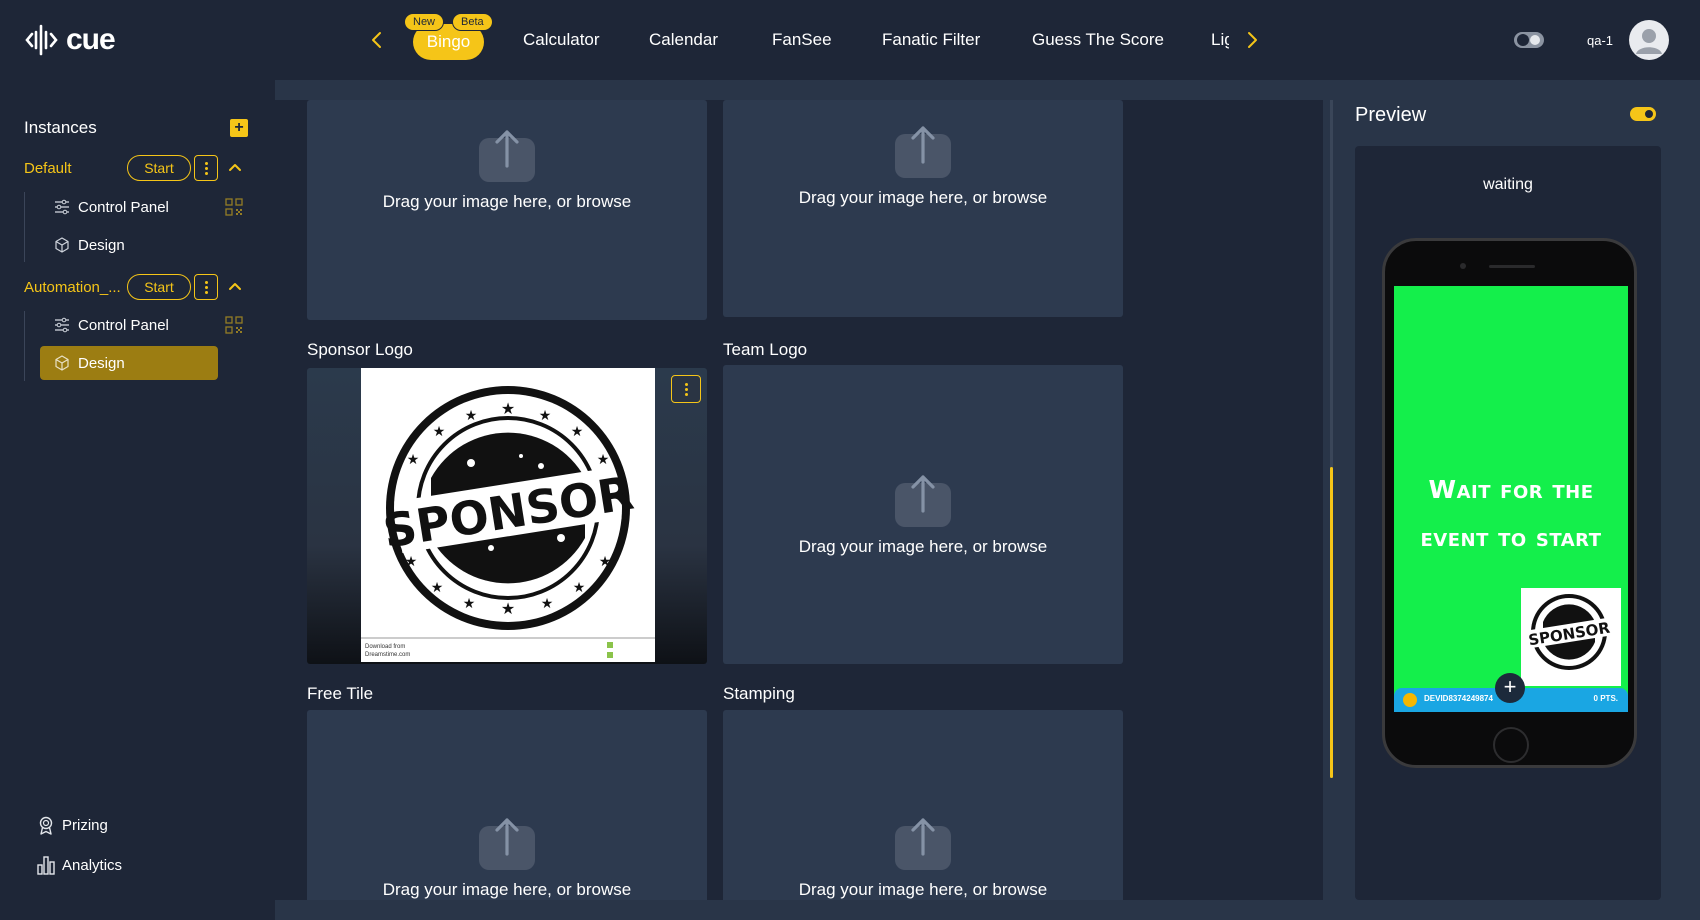 The height and width of the screenshot is (920, 1700). Describe the element at coordinates (1511, 745) in the screenshot. I see `phone-home-button` at that location.